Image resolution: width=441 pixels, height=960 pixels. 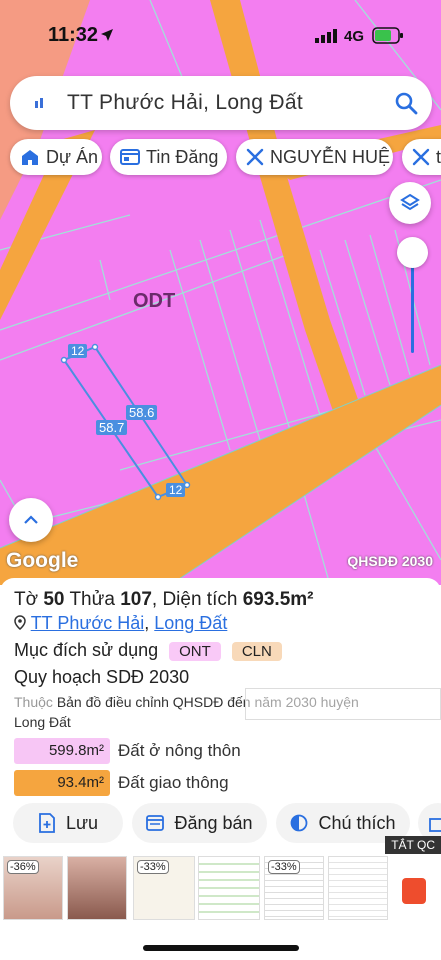 I want to click on chevron-up-icon, so click(x=31, y=519).